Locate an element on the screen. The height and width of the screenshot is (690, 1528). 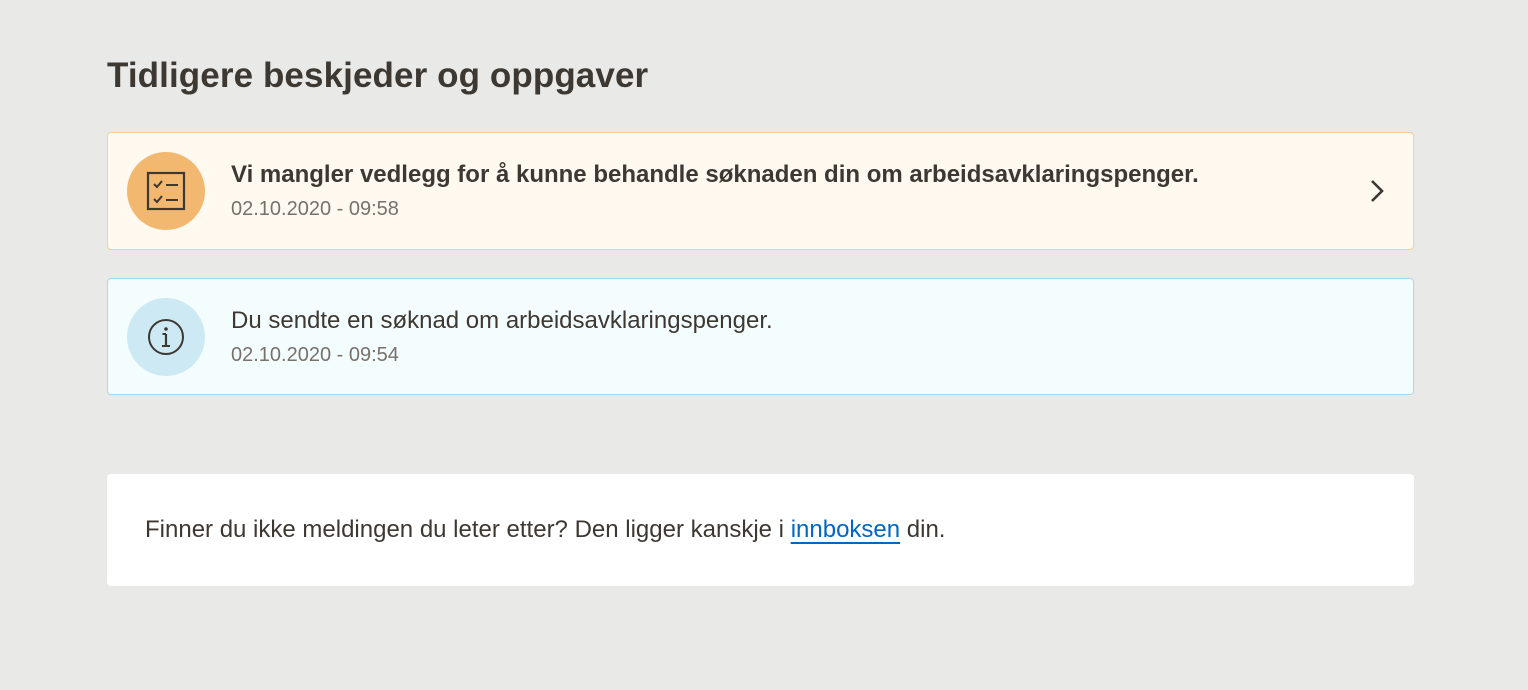
notification-date: 02.10.2020 - 09:58 is located at coordinates (315, 209).